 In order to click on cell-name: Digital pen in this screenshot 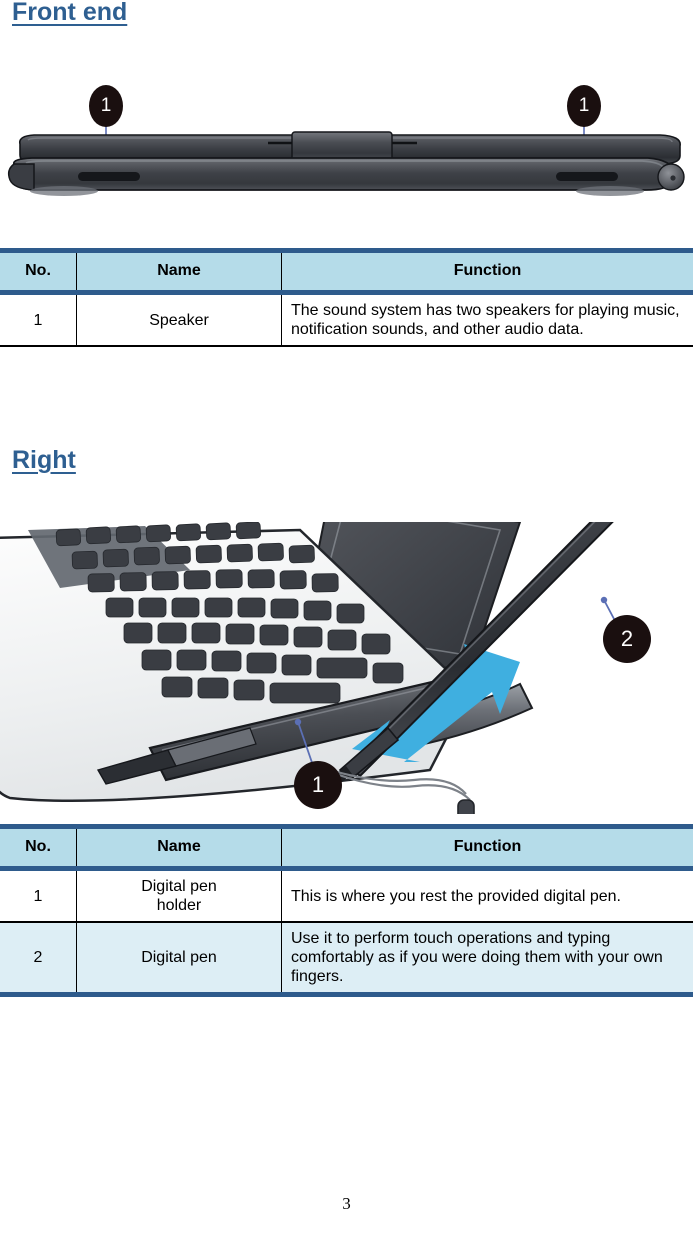, I will do `click(179, 959)`.